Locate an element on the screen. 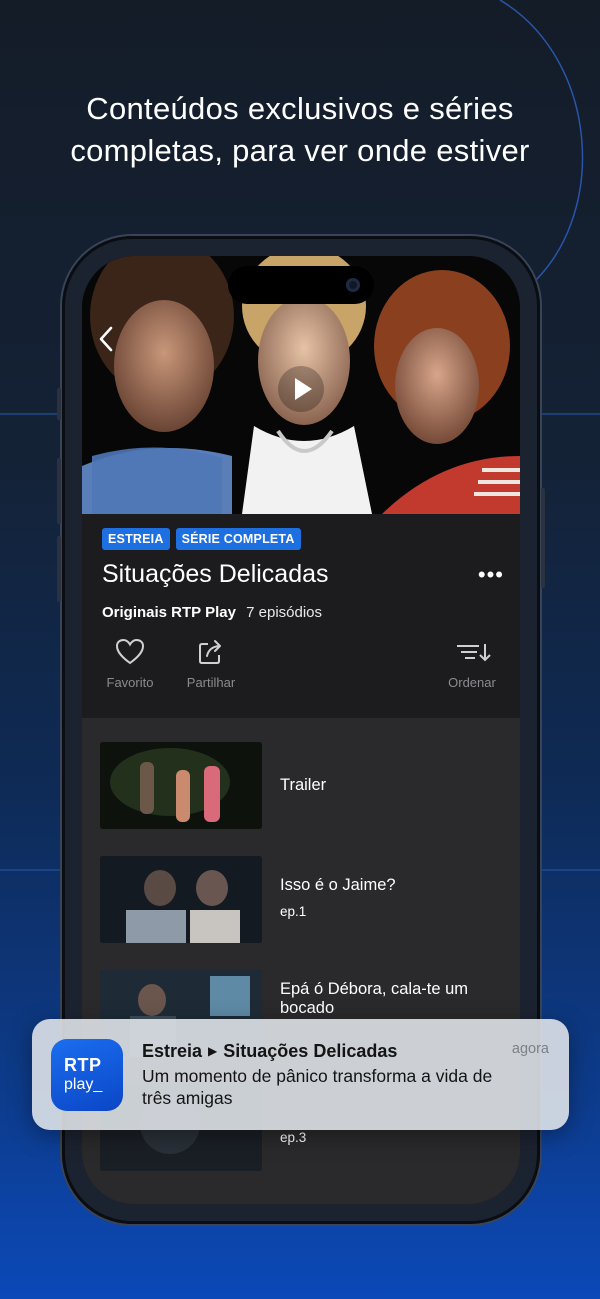 The width and height of the screenshot is (600, 1299). sort-label: Ordenar is located at coordinates (472, 682).